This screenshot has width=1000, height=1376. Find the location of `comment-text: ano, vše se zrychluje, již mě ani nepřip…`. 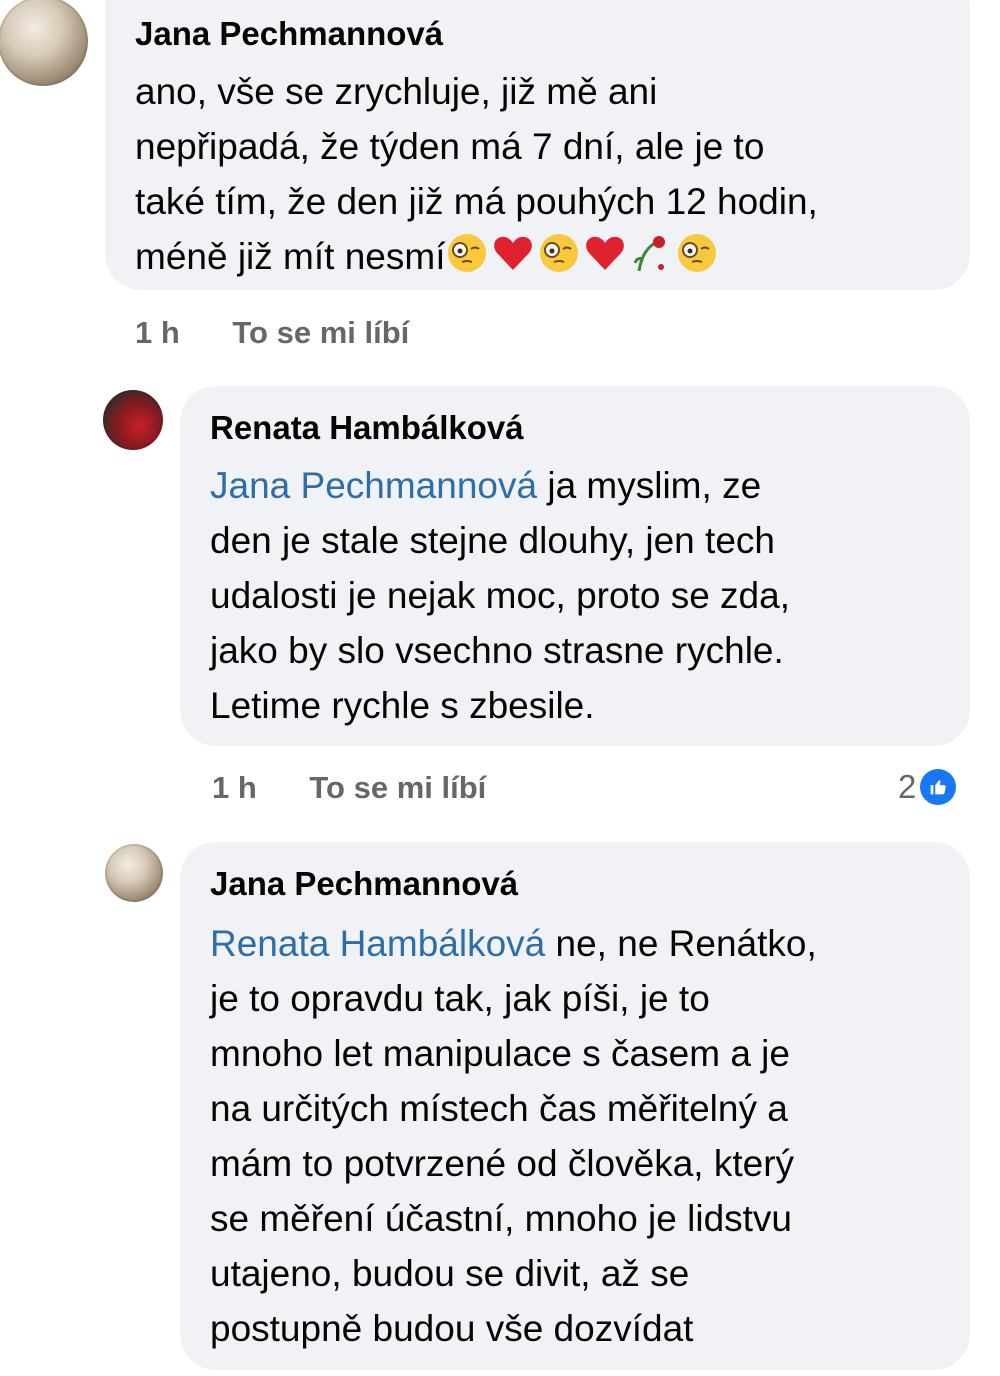

comment-text: ano, vše se zrychluje, již mě ani nepřip… is located at coordinates (476, 174).